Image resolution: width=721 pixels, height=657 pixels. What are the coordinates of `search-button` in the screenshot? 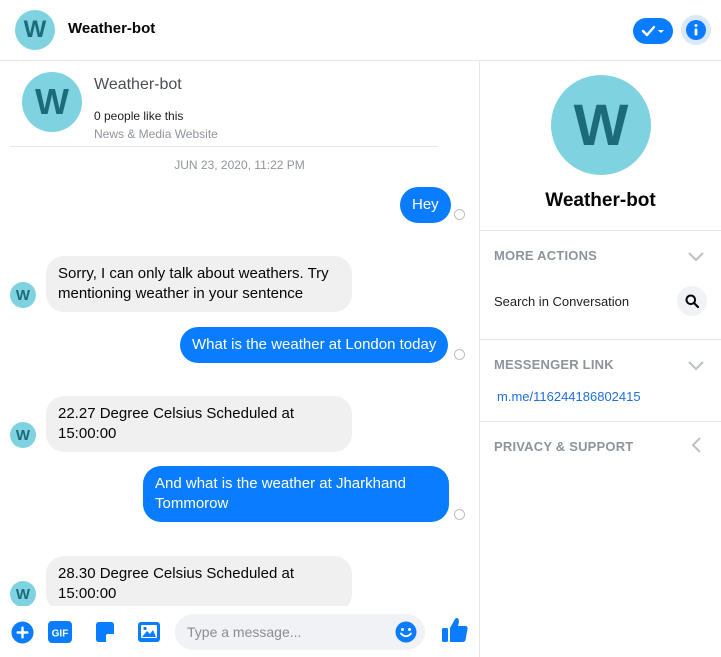 It's located at (692, 301).